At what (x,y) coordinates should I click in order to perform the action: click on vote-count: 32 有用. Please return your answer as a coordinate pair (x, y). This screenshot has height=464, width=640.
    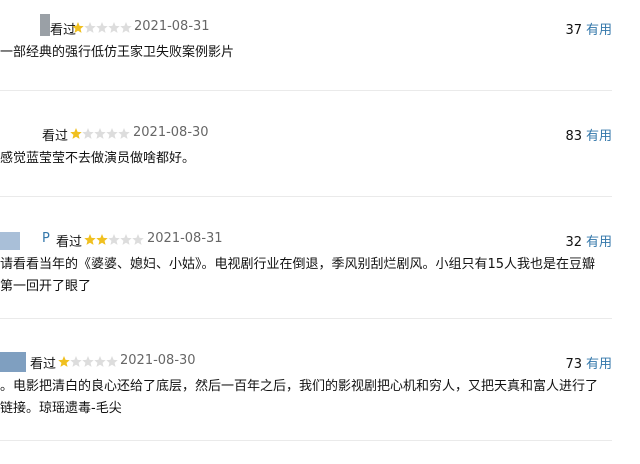
    Looking at the image, I should click on (588, 240).